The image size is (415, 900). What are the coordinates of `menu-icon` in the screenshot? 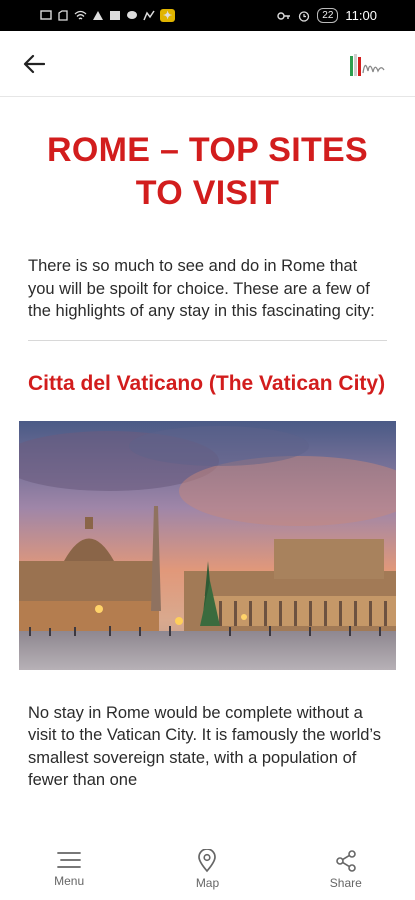 It's located at (69, 860).